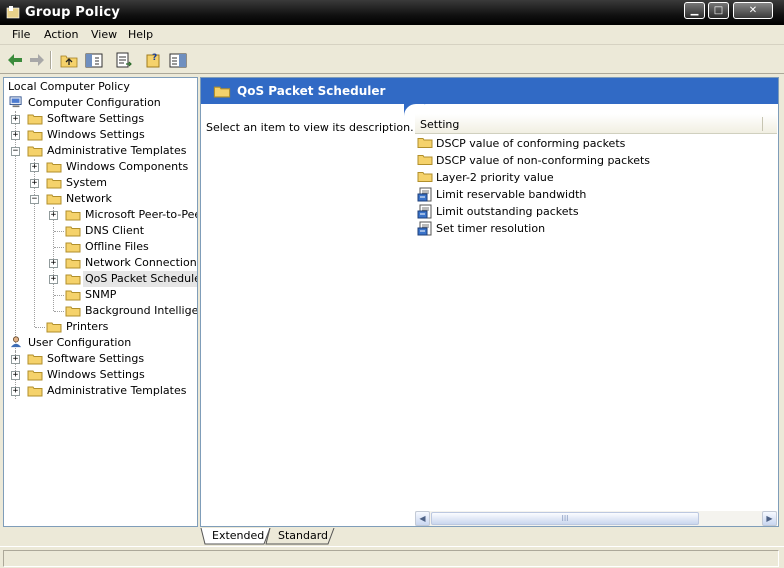  I want to click on window-title: Group Policy, so click(73, 12).